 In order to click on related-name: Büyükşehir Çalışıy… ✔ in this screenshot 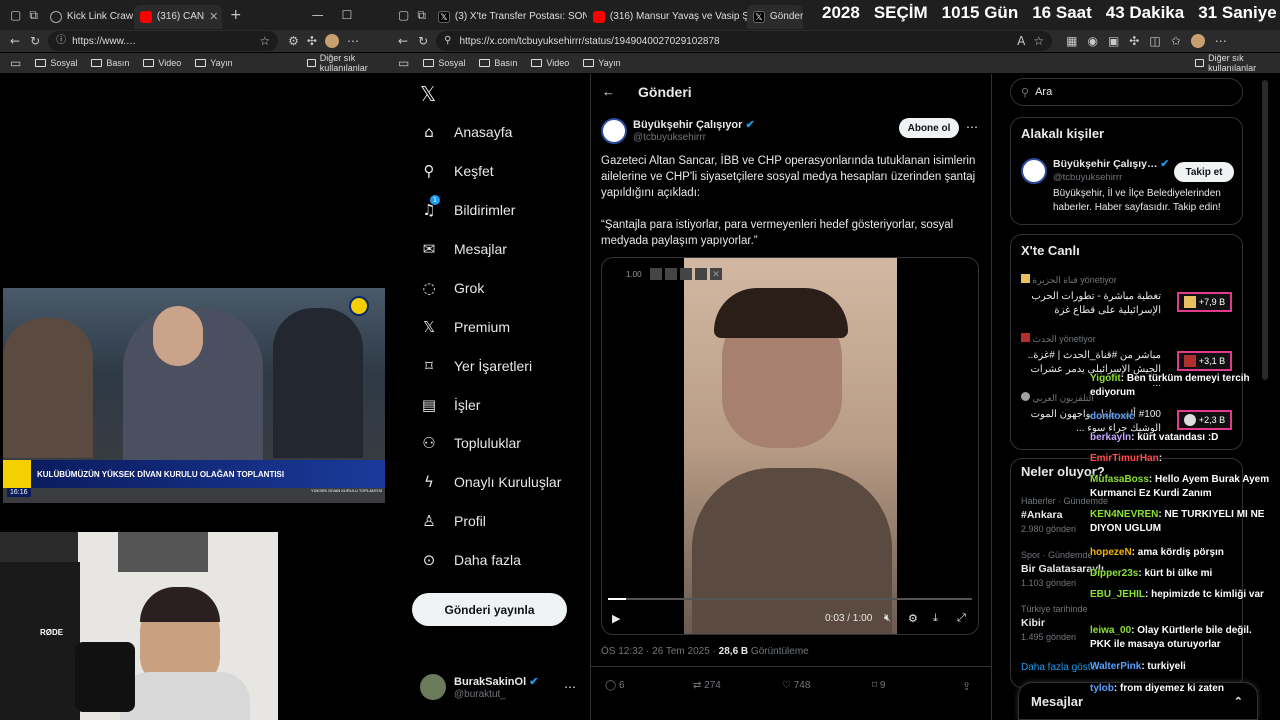, I will do `click(1111, 164)`.